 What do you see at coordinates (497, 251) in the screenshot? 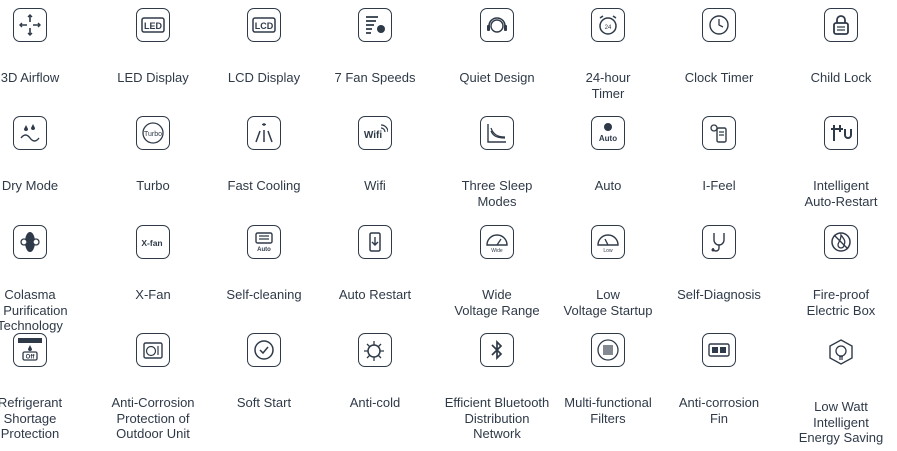
I see `svg-text: Wide` at bounding box center [497, 251].